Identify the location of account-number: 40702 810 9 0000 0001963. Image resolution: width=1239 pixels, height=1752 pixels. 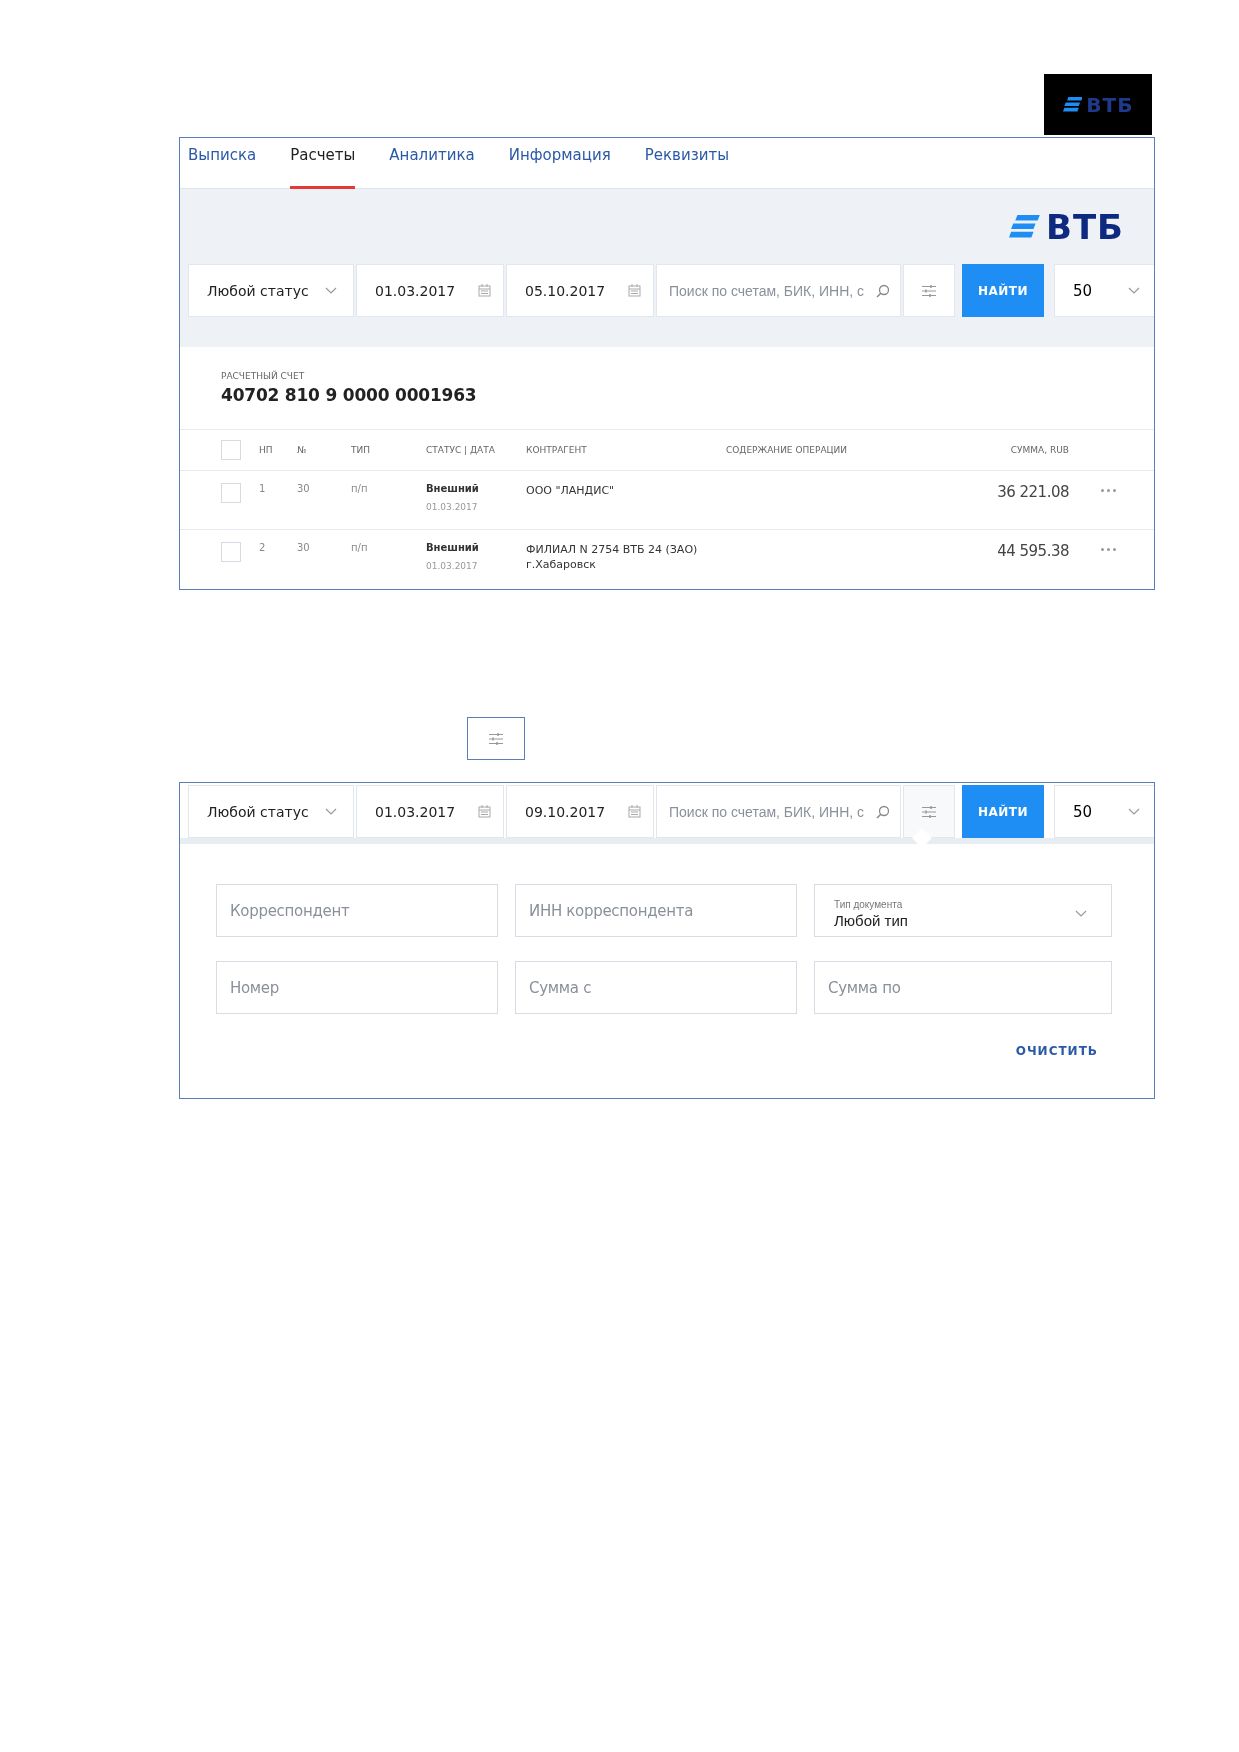
(349, 395).